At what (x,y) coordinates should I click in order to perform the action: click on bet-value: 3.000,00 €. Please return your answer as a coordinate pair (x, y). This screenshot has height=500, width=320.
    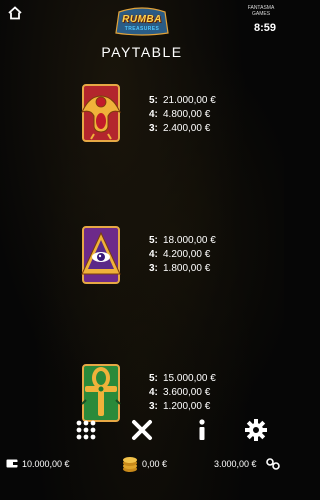
    Looking at the image, I should click on (235, 464).